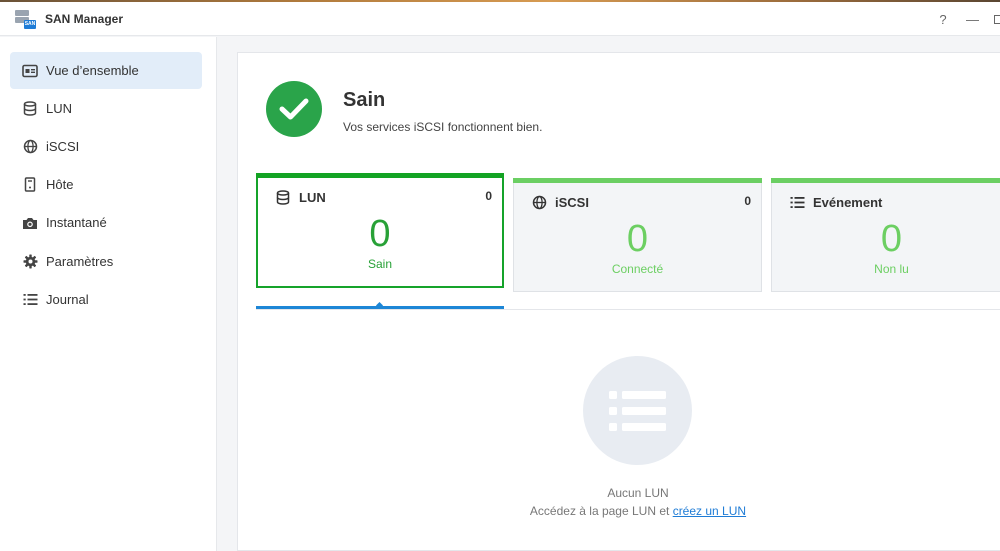 The width and height of the screenshot is (1000, 551). Describe the element at coordinates (59, 108) in the screenshot. I see `sidebar-item-label: LUN` at that location.